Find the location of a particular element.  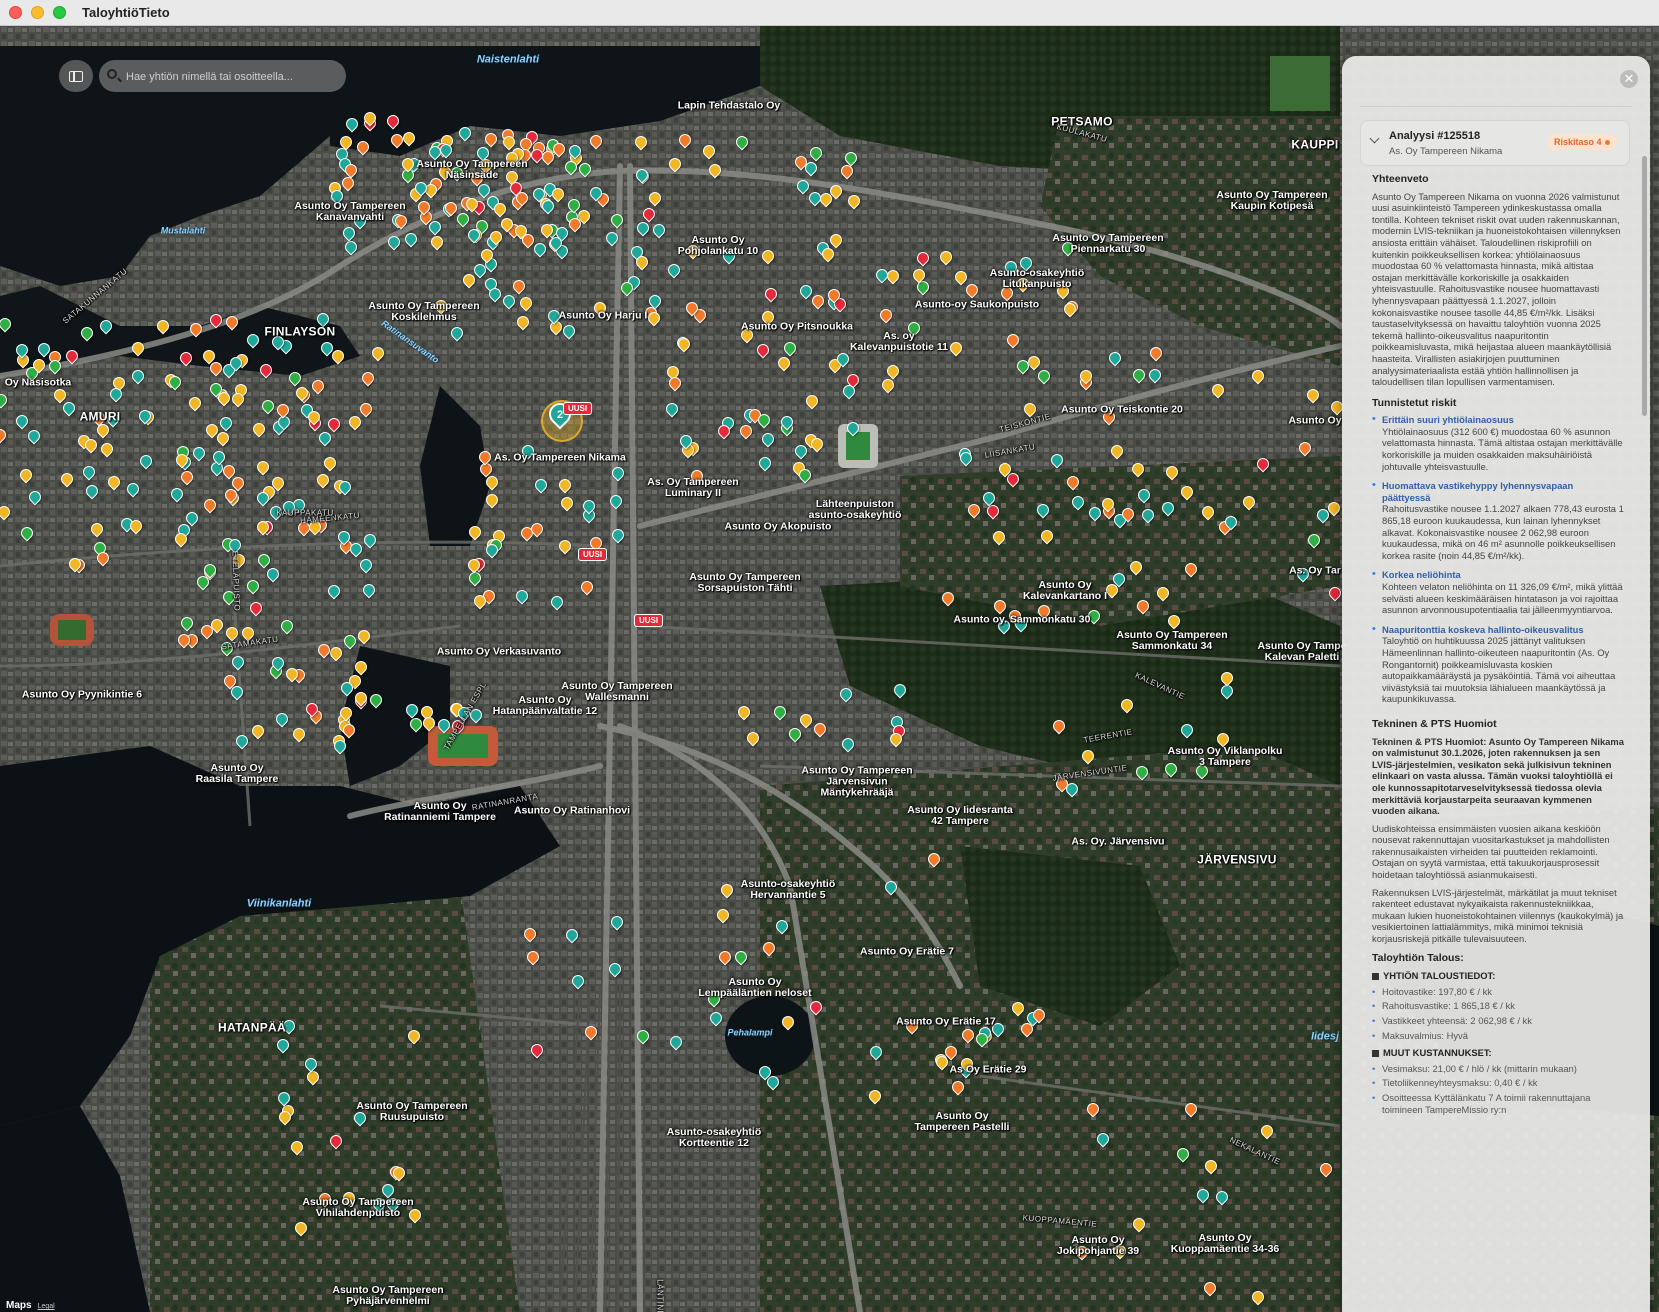

property-label: Asunto Oy Tampereen Pyhäjärvenhelmi is located at coordinates (387, 1296).